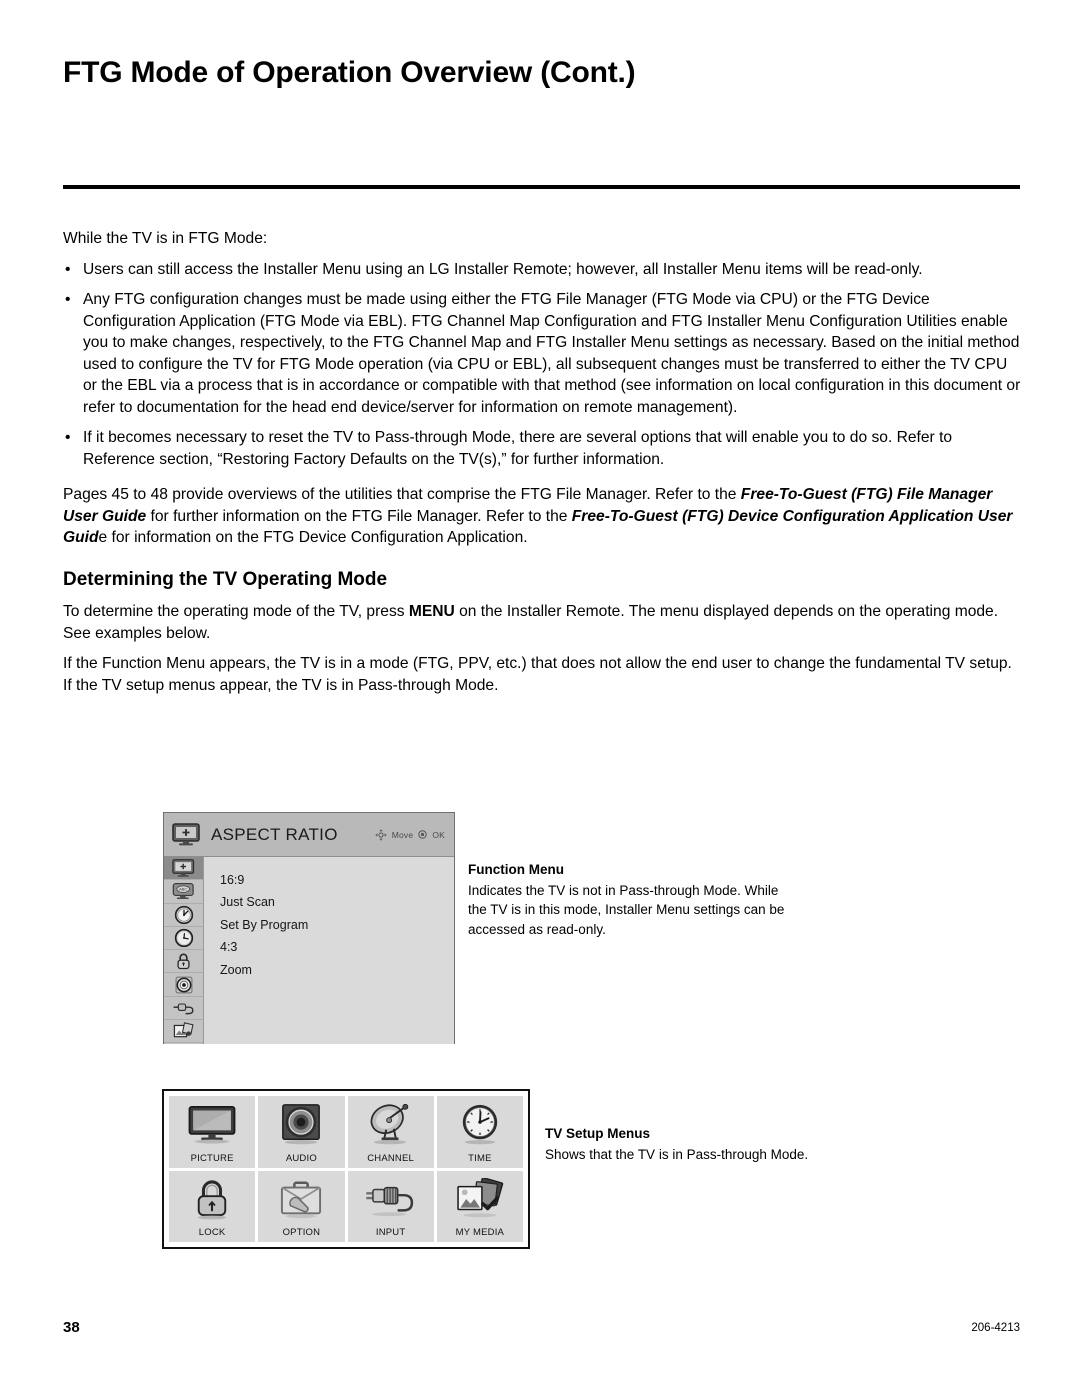 The width and height of the screenshot is (1080, 1397). I want to click on osd-item-just-scan: Just Scan, so click(337, 902).